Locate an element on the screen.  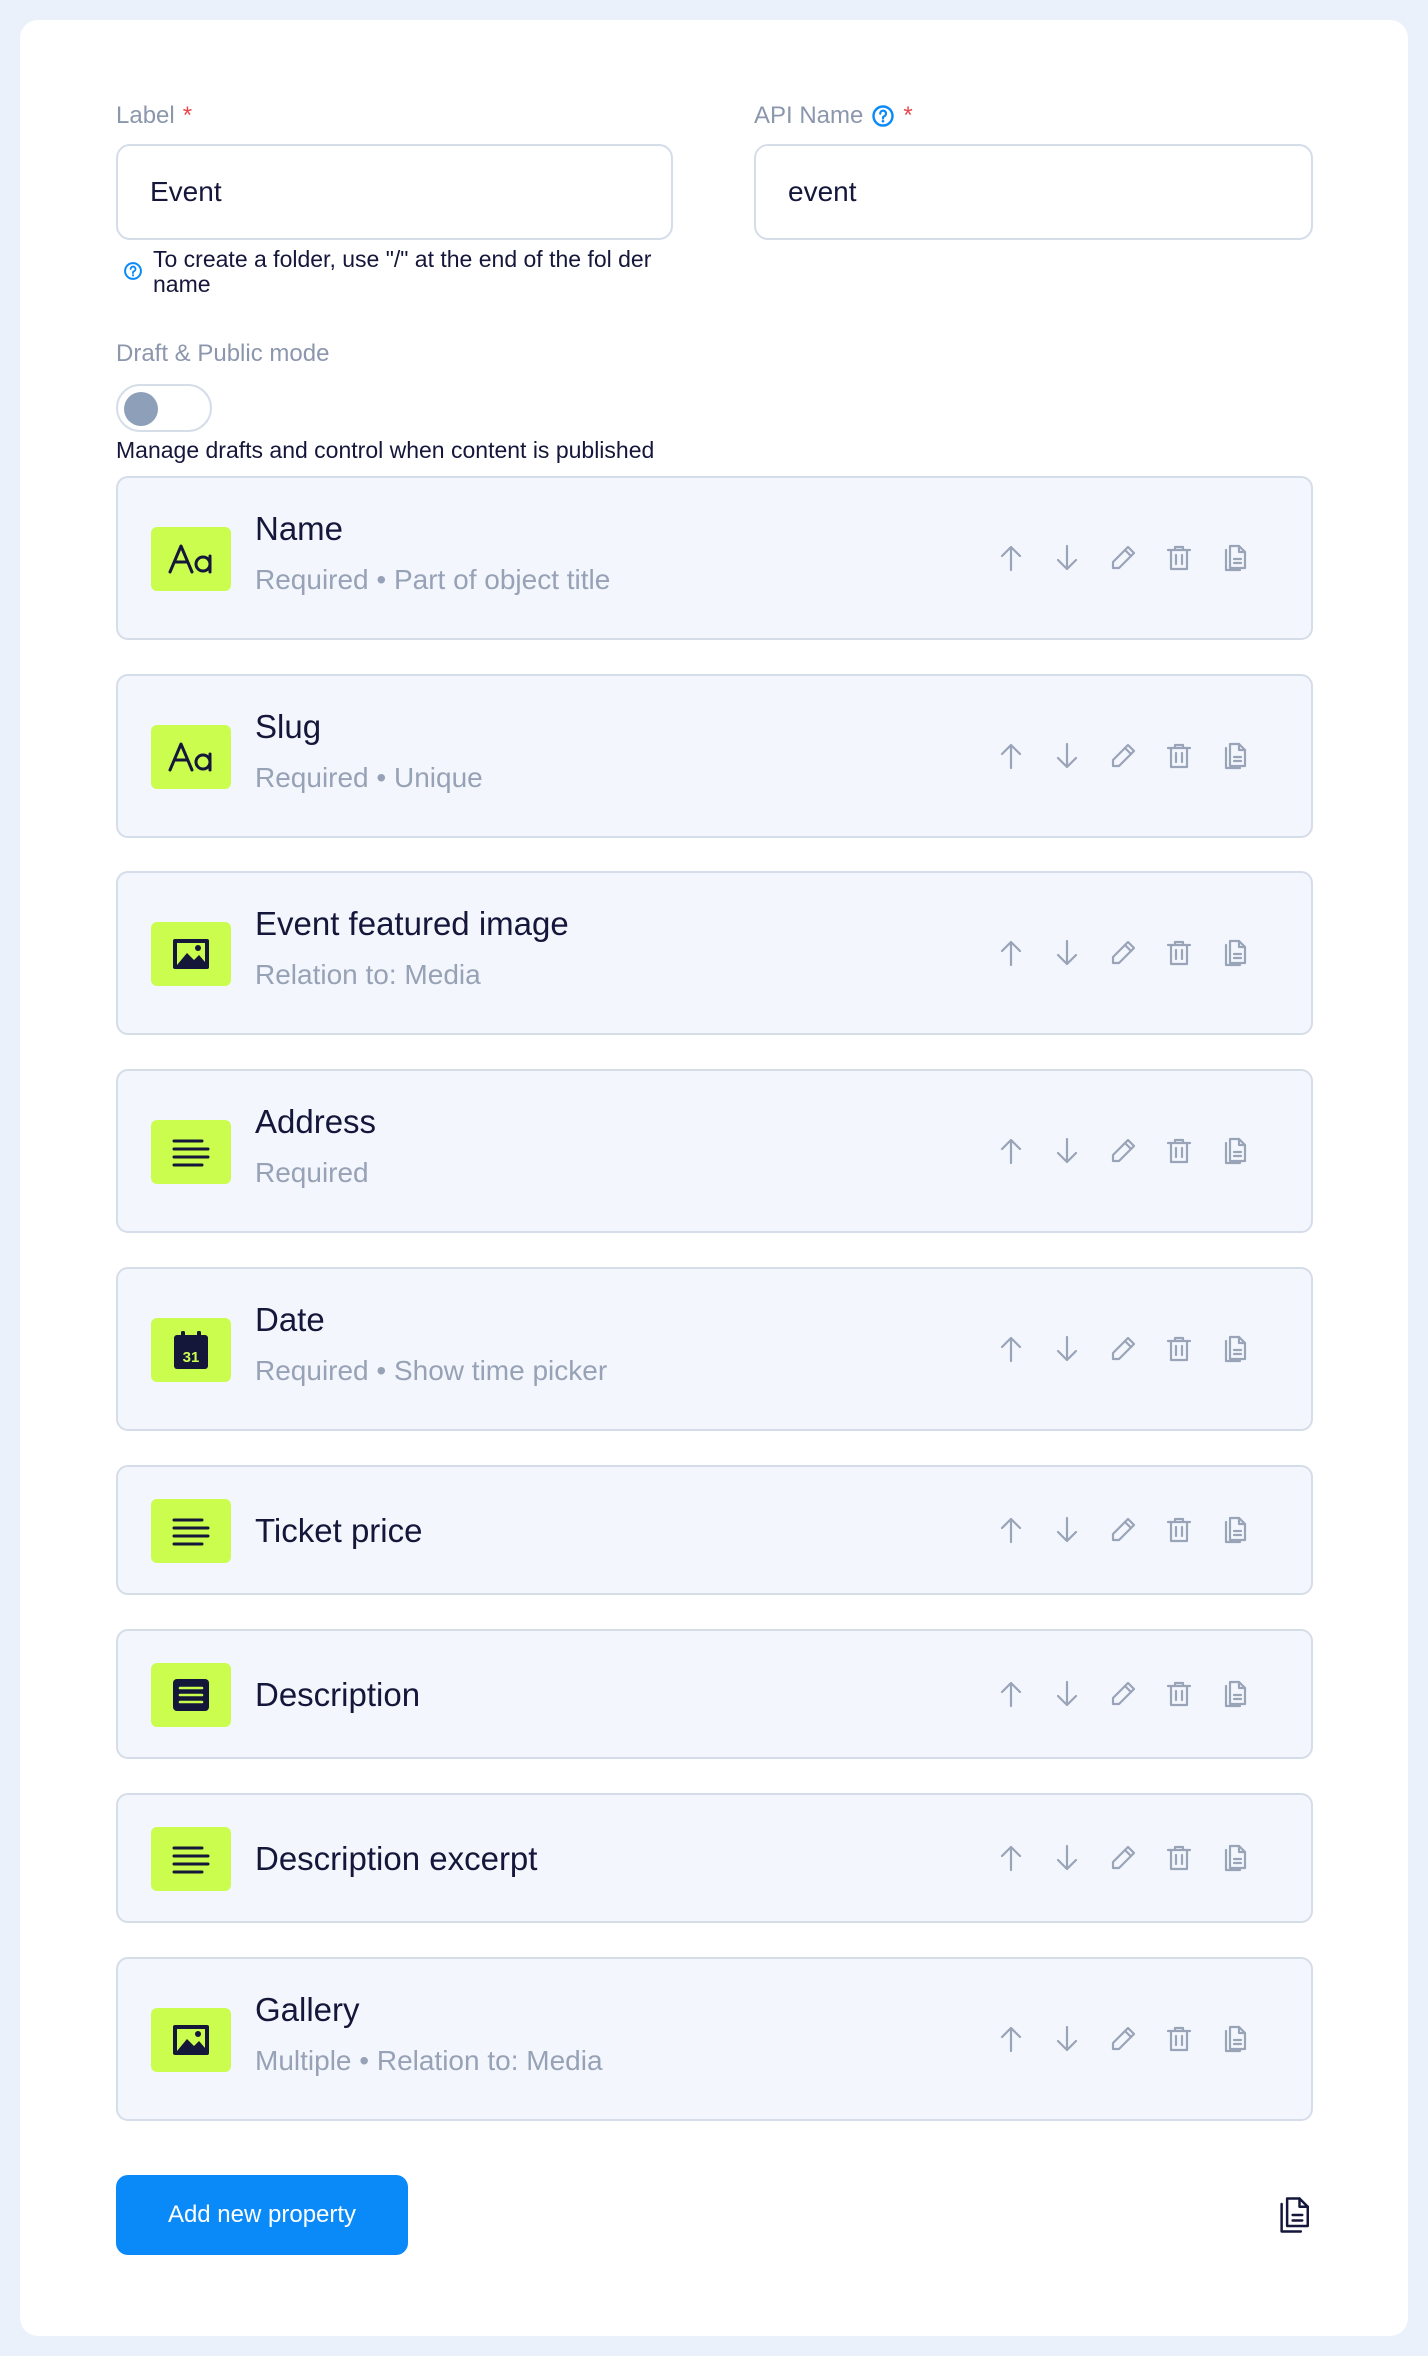
property-title: Event featured image is located at coordinates (412, 923).